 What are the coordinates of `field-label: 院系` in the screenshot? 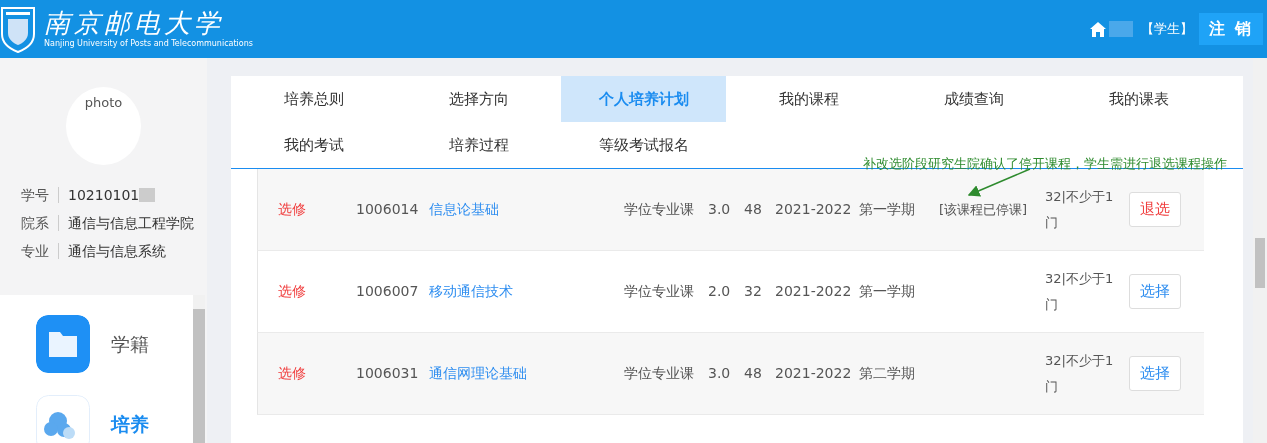 It's located at (35, 223).